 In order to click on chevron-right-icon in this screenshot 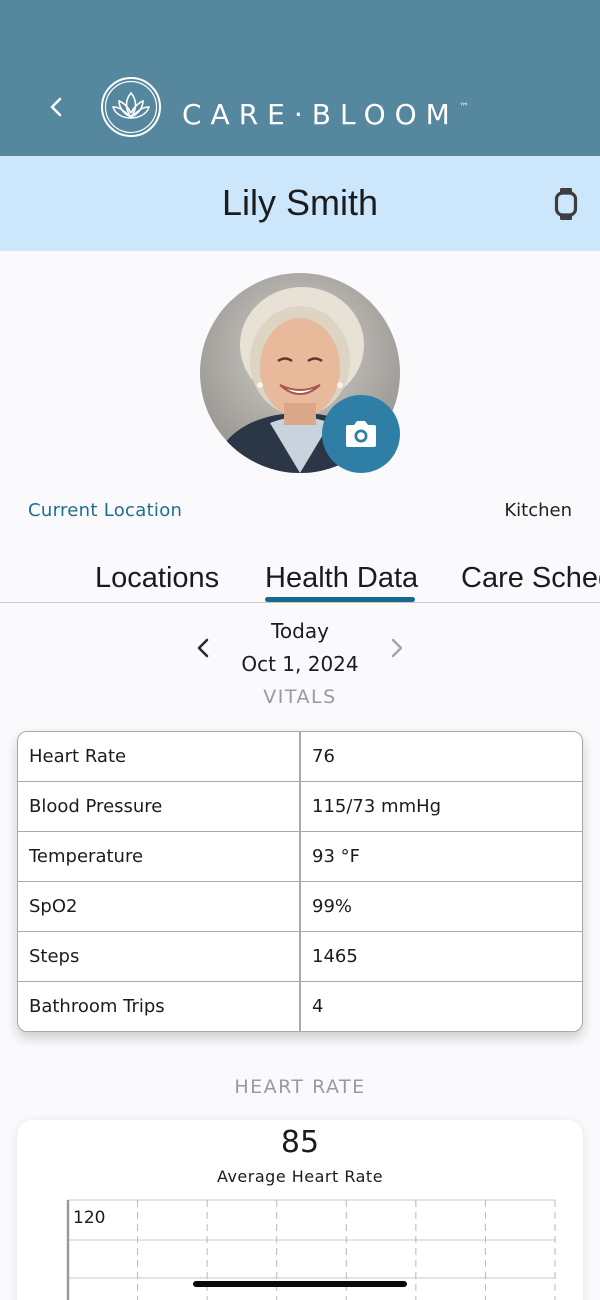, I will do `click(397, 648)`.